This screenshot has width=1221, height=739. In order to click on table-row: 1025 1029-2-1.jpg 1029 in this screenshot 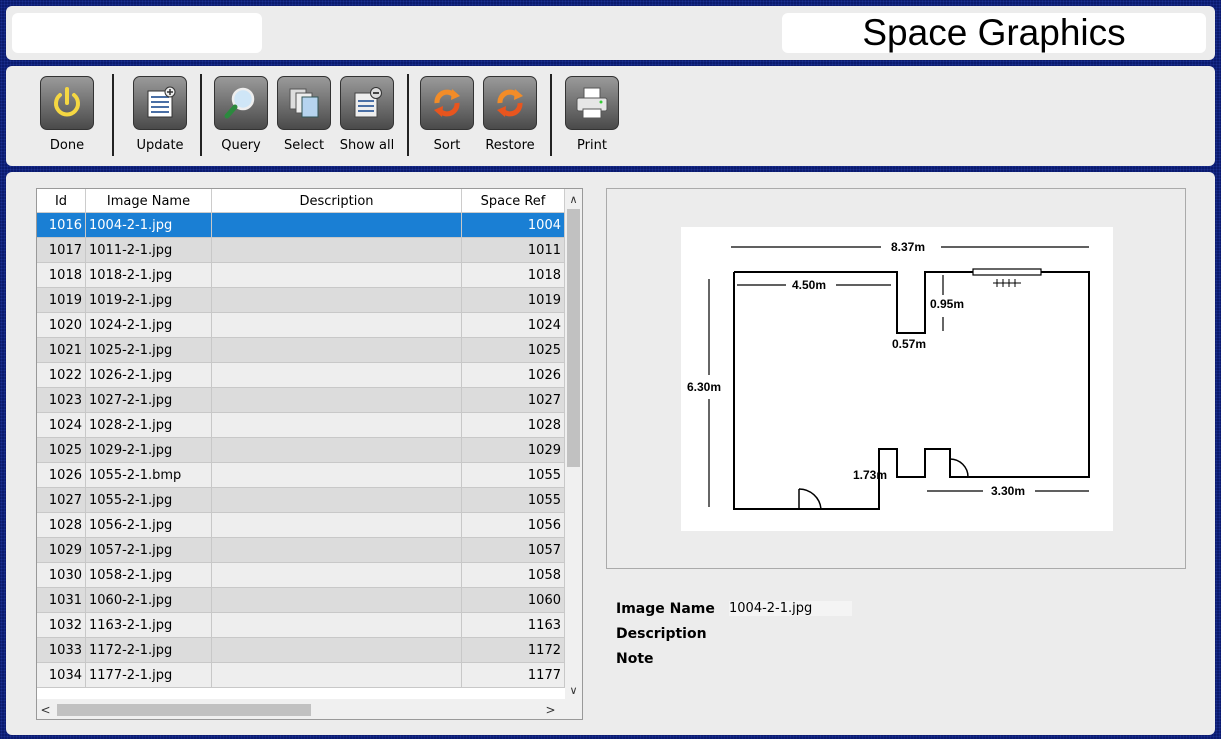, I will do `click(301, 450)`.